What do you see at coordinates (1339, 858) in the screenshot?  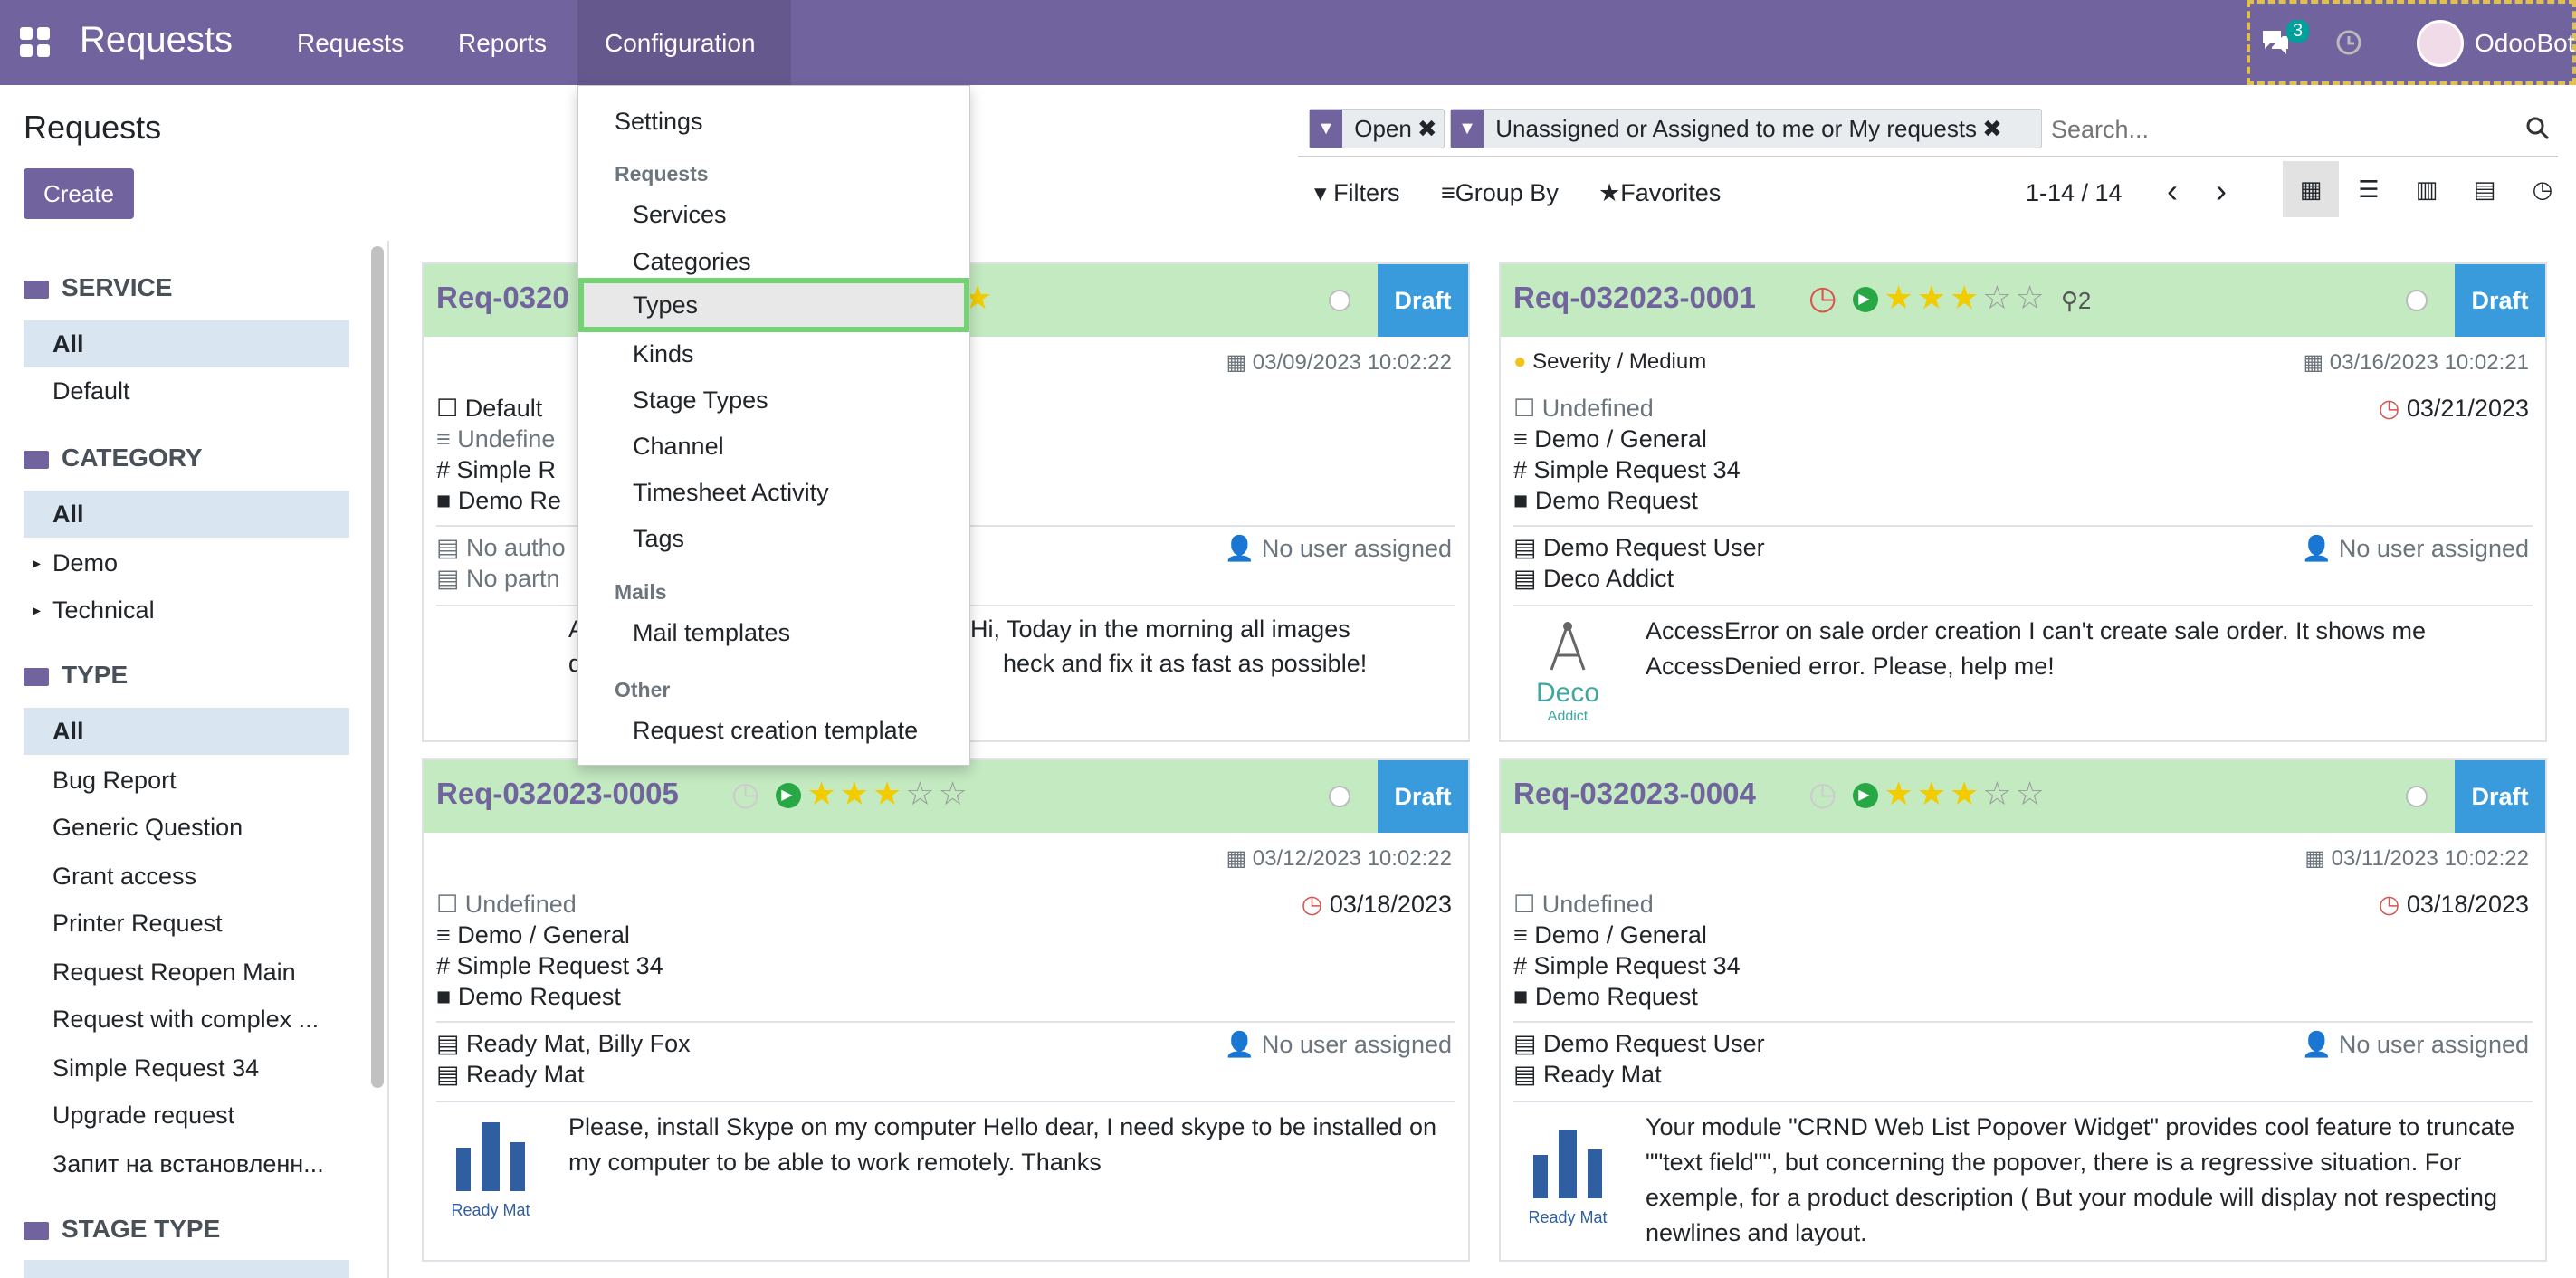 I see `created-date: ▦ 03/12/2023 10:02:22` at bounding box center [1339, 858].